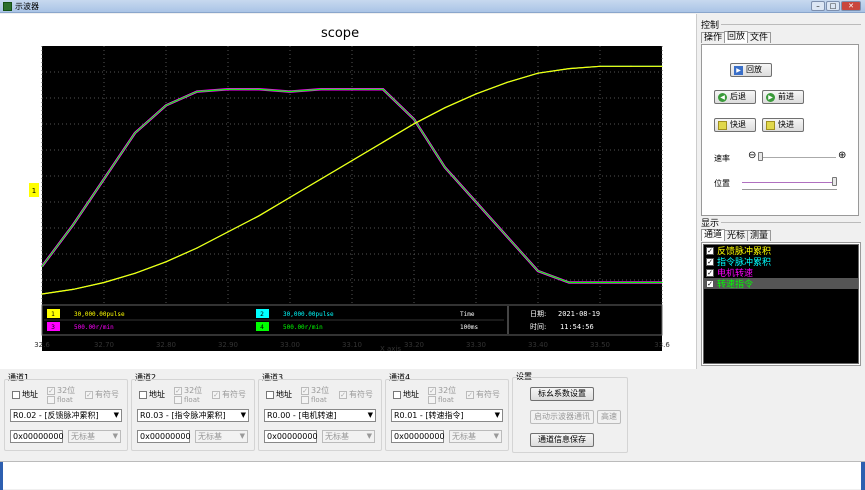  What do you see at coordinates (467, 314) in the screenshot?
I see `time-label: Time` at bounding box center [467, 314].